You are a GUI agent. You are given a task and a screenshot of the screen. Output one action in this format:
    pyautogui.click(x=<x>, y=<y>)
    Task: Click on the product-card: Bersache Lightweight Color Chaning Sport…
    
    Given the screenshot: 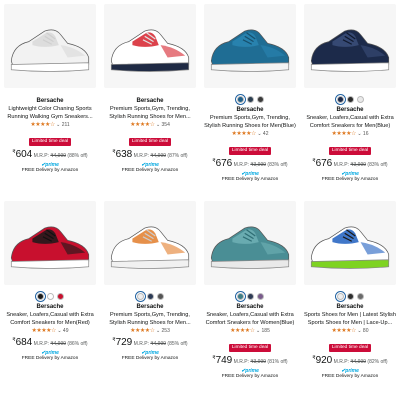 What is the action you would take?
    pyautogui.click(x=50, y=98)
    